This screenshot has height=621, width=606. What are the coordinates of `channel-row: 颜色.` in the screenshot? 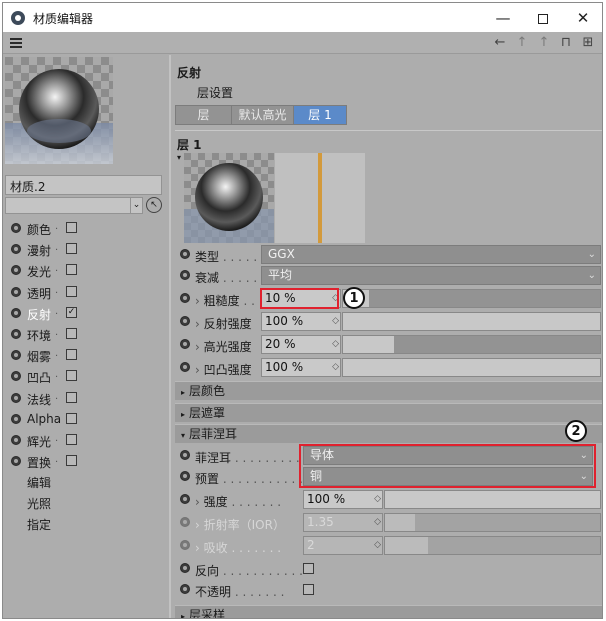 It's located at (86, 228).